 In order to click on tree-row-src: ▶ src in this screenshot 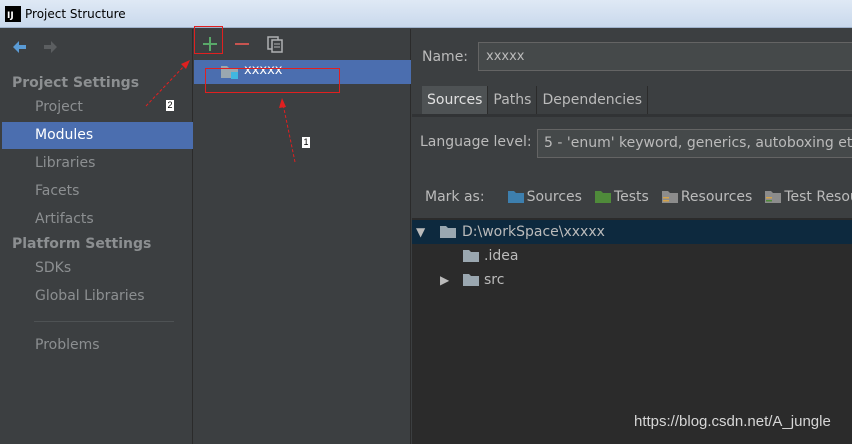, I will do `click(632, 280)`.